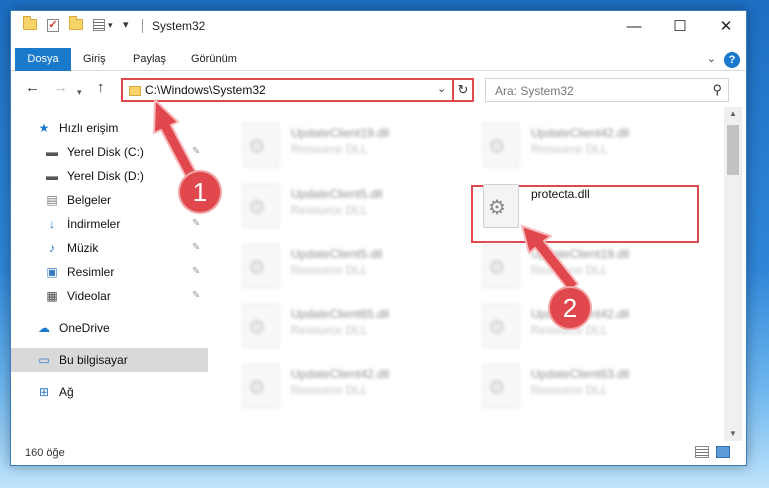 Image resolution: width=769 pixels, height=488 pixels. Describe the element at coordinates (200, 192) in the screenshot. I see `step-1-badge: 1` at that location.